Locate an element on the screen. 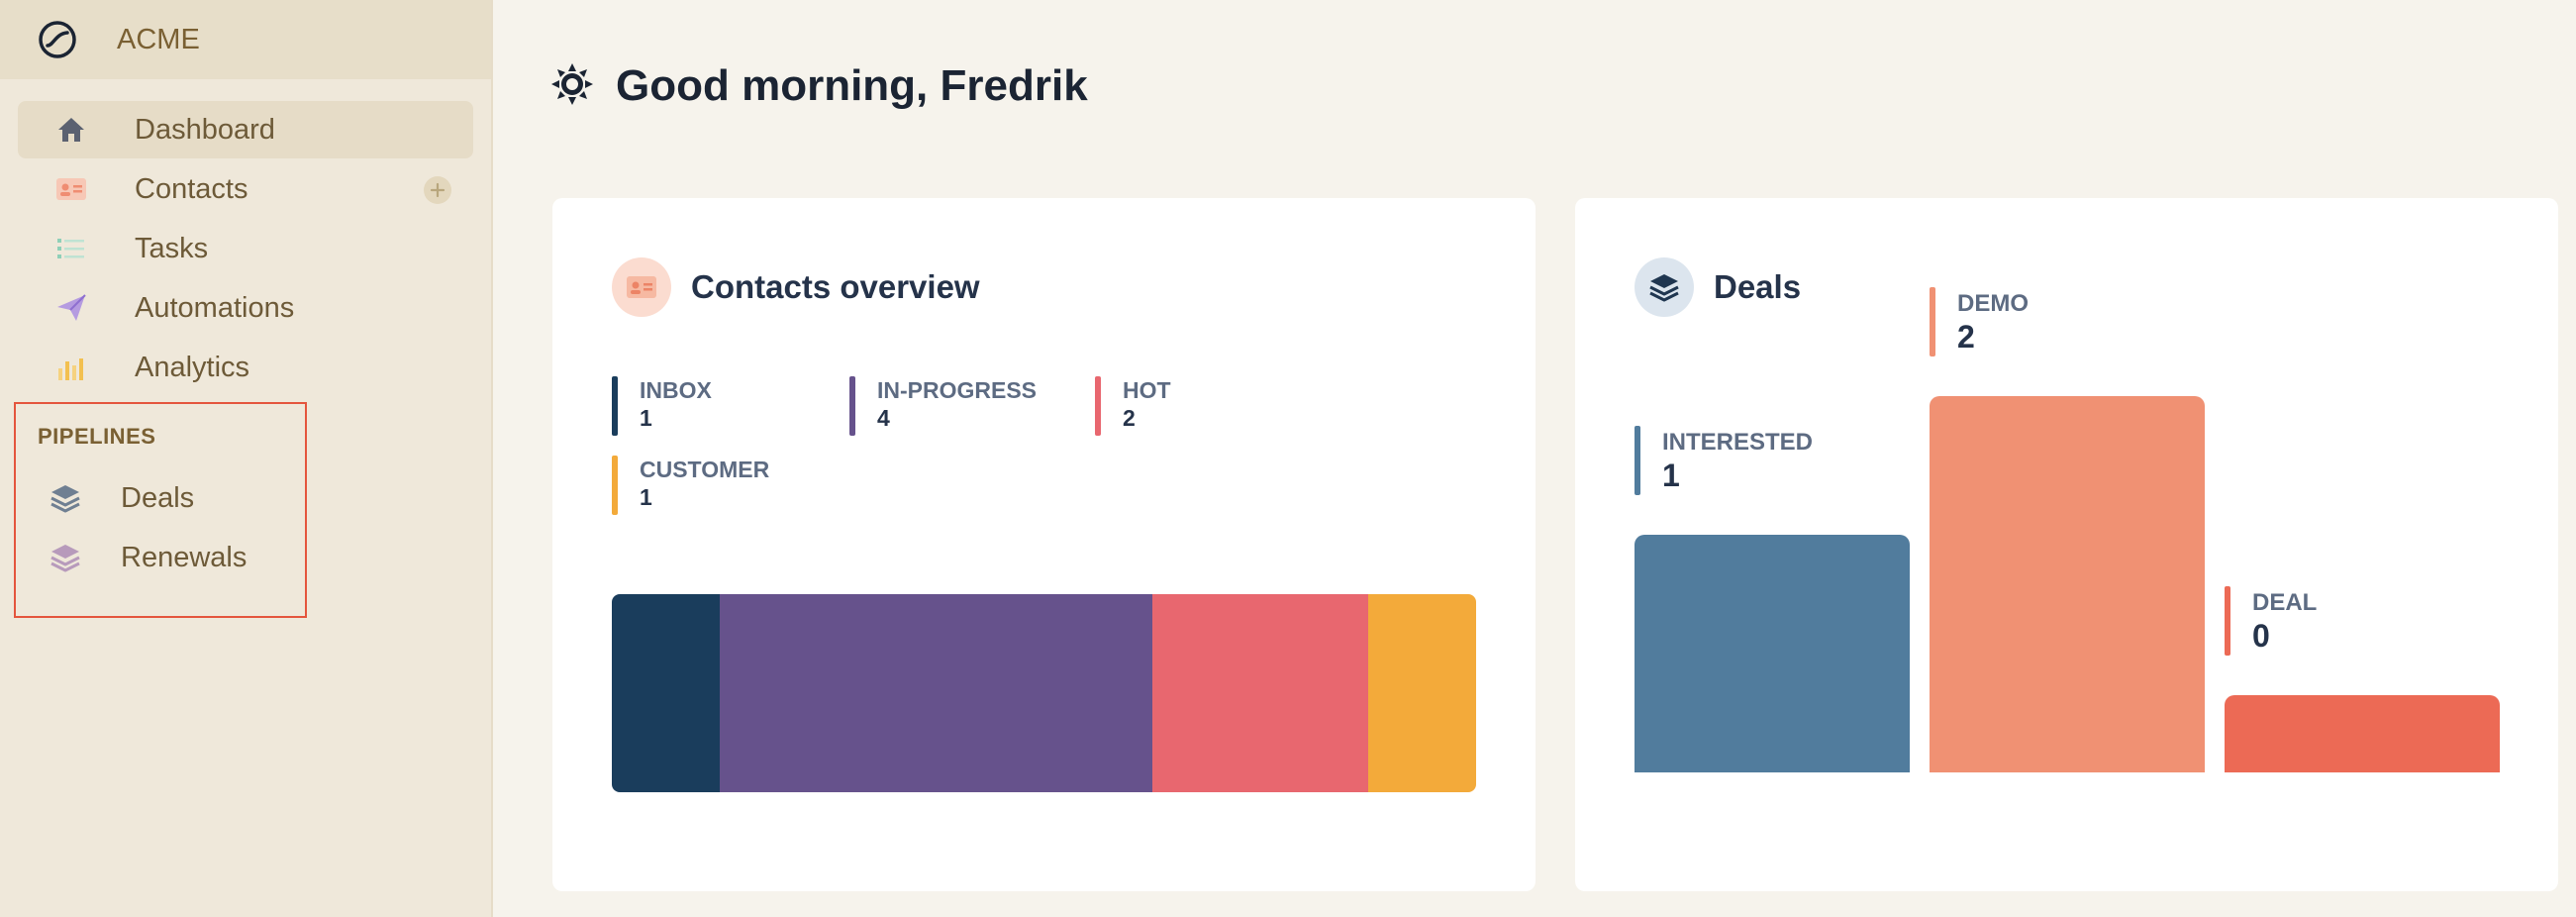  contacts-overview-title: Contacts overview is located at coordinates (836, 287).